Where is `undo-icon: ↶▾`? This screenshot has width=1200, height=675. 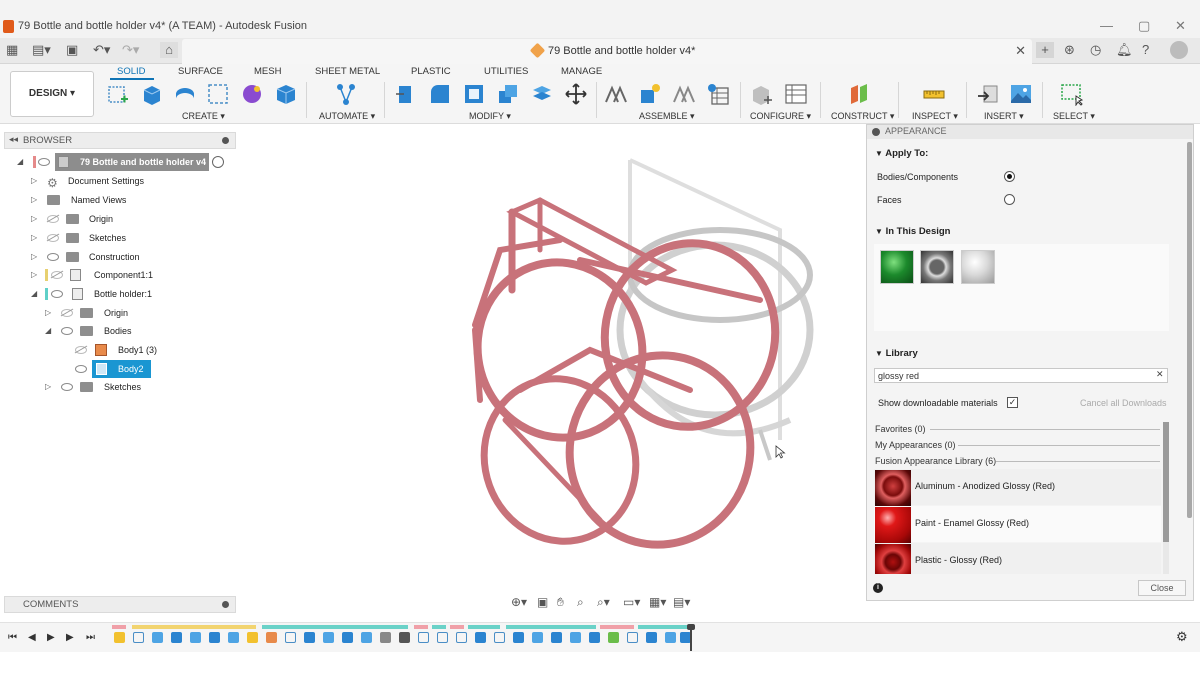
undo-icon: ↶▾ is located at coordinates (101, 50).